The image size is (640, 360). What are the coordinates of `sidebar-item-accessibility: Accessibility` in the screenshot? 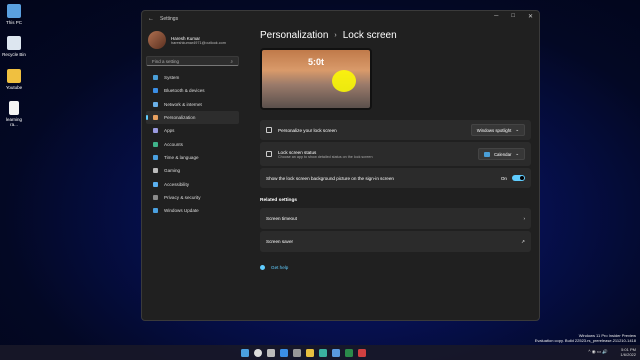 It's located at (192, 183).